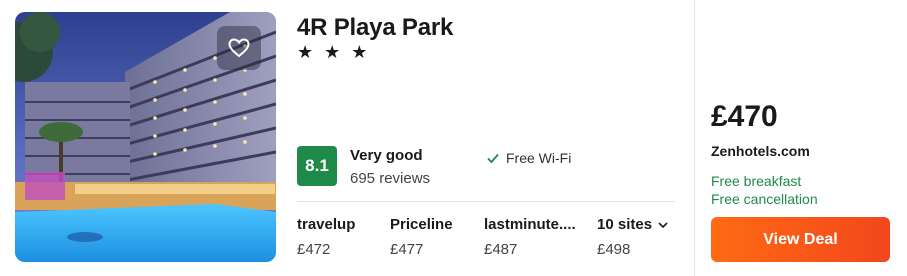  Describe the element at coordinates (663, 224) in the screenshot. I see `chevron-down-icon` at that location.